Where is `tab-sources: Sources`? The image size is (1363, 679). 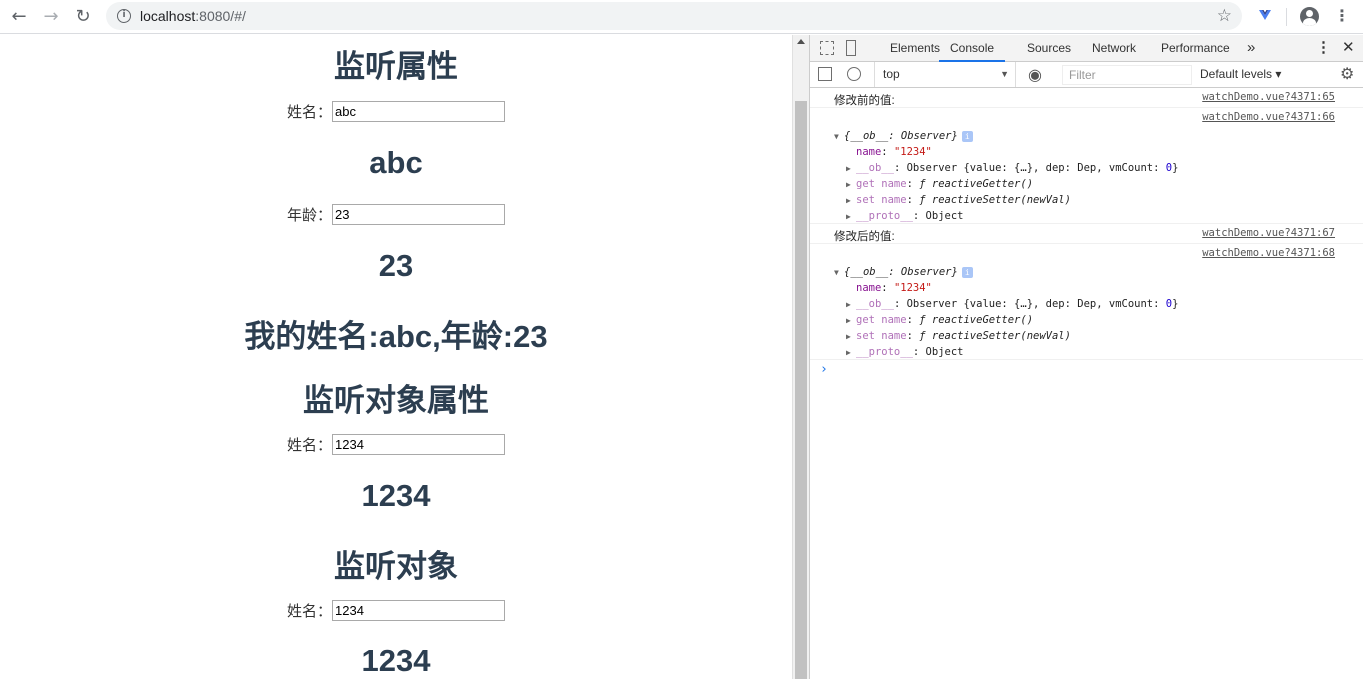
tab-sources: Sources is located at coordinates (1049, 48).